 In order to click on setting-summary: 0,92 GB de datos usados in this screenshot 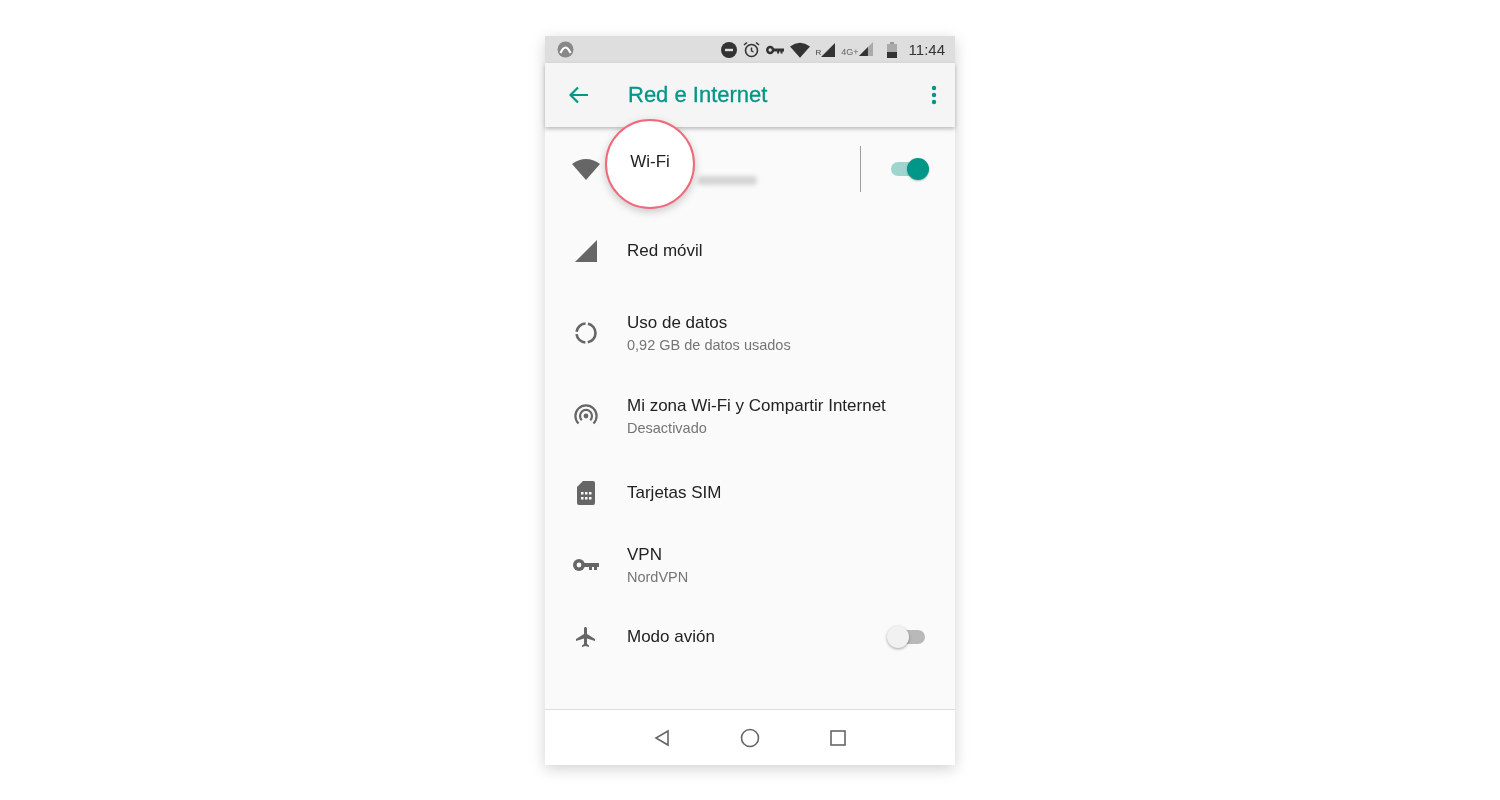, I will do `click(709, 345)`.